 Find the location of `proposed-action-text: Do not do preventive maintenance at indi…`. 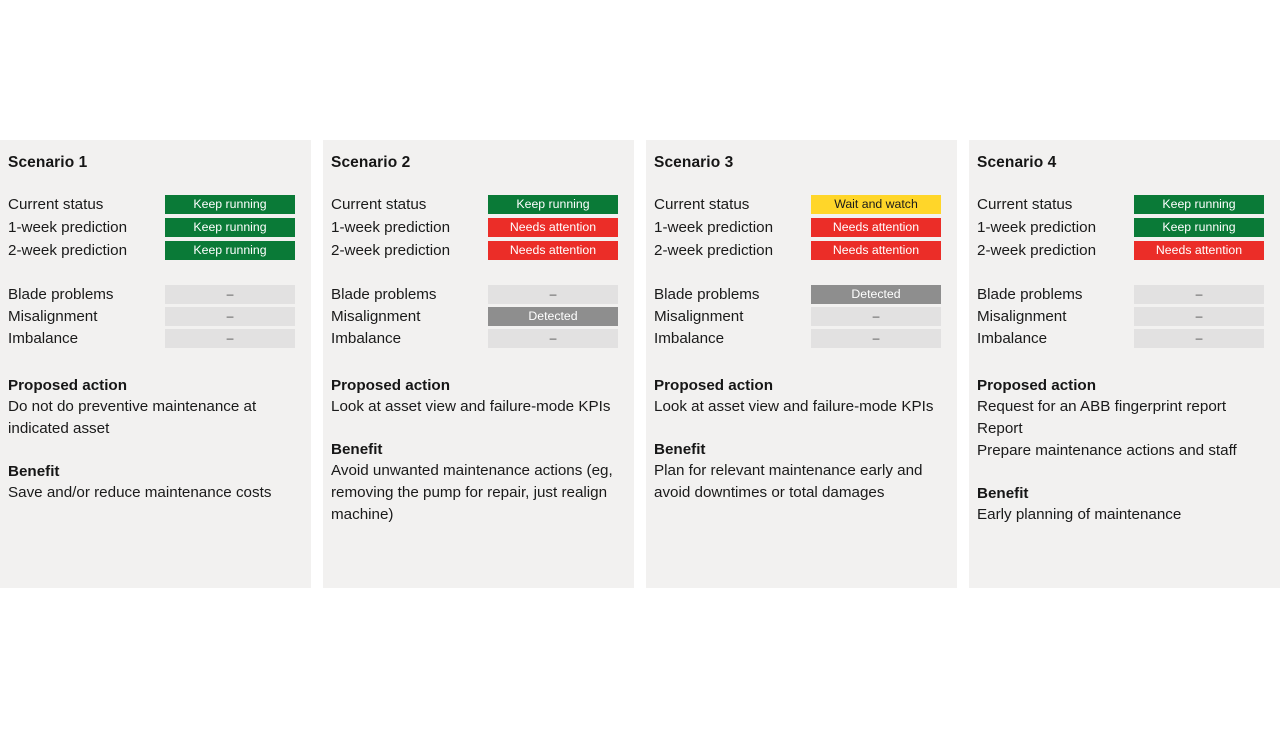

proposed-action-text: Do not do preventive maintenance at indi… is located at coordinates (132, 417).